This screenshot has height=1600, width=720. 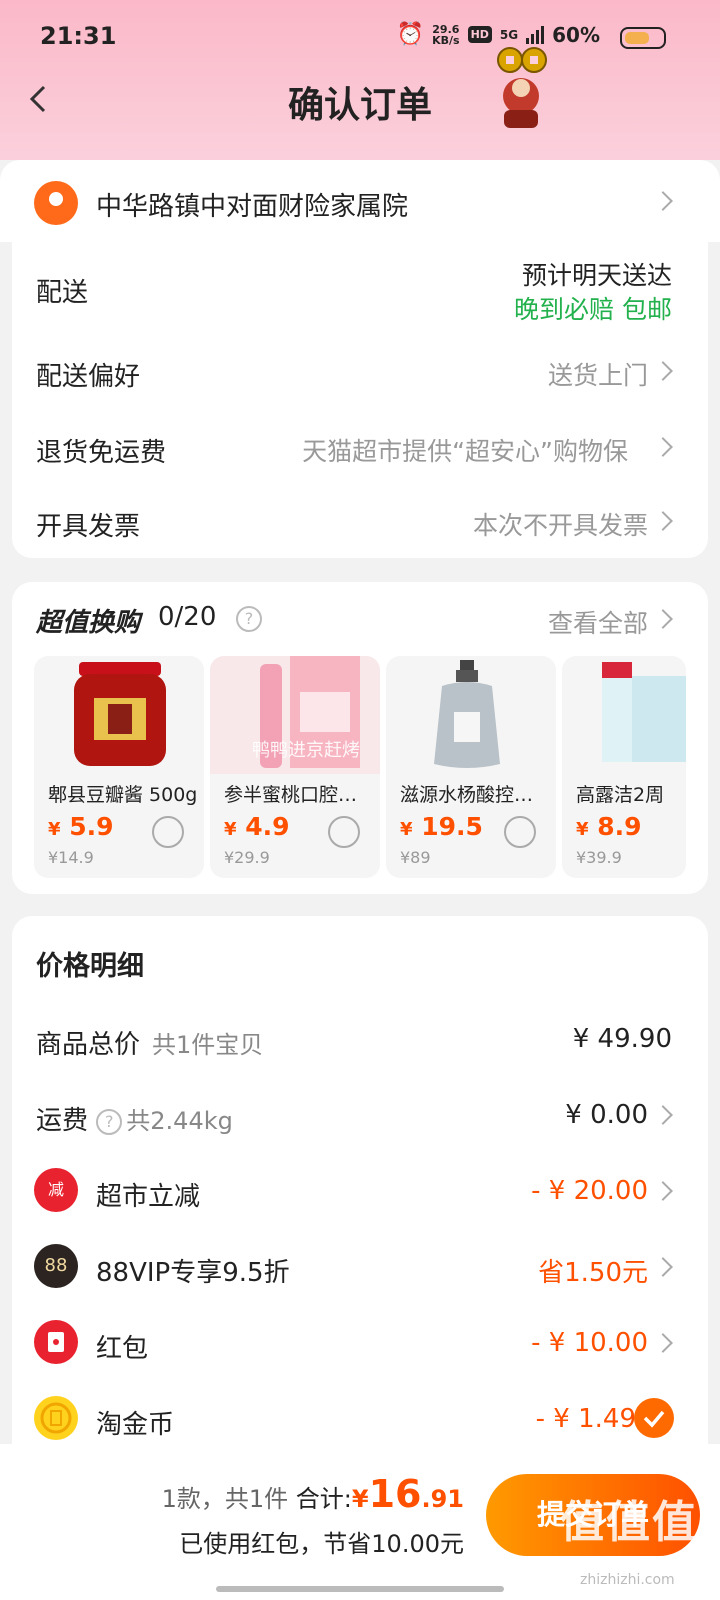 What do you see at coordinates (193, 1273) in the screenshot?
I see `vip-discount-label: 88VIP专享9.5折` at bounding box center [193, 1273].